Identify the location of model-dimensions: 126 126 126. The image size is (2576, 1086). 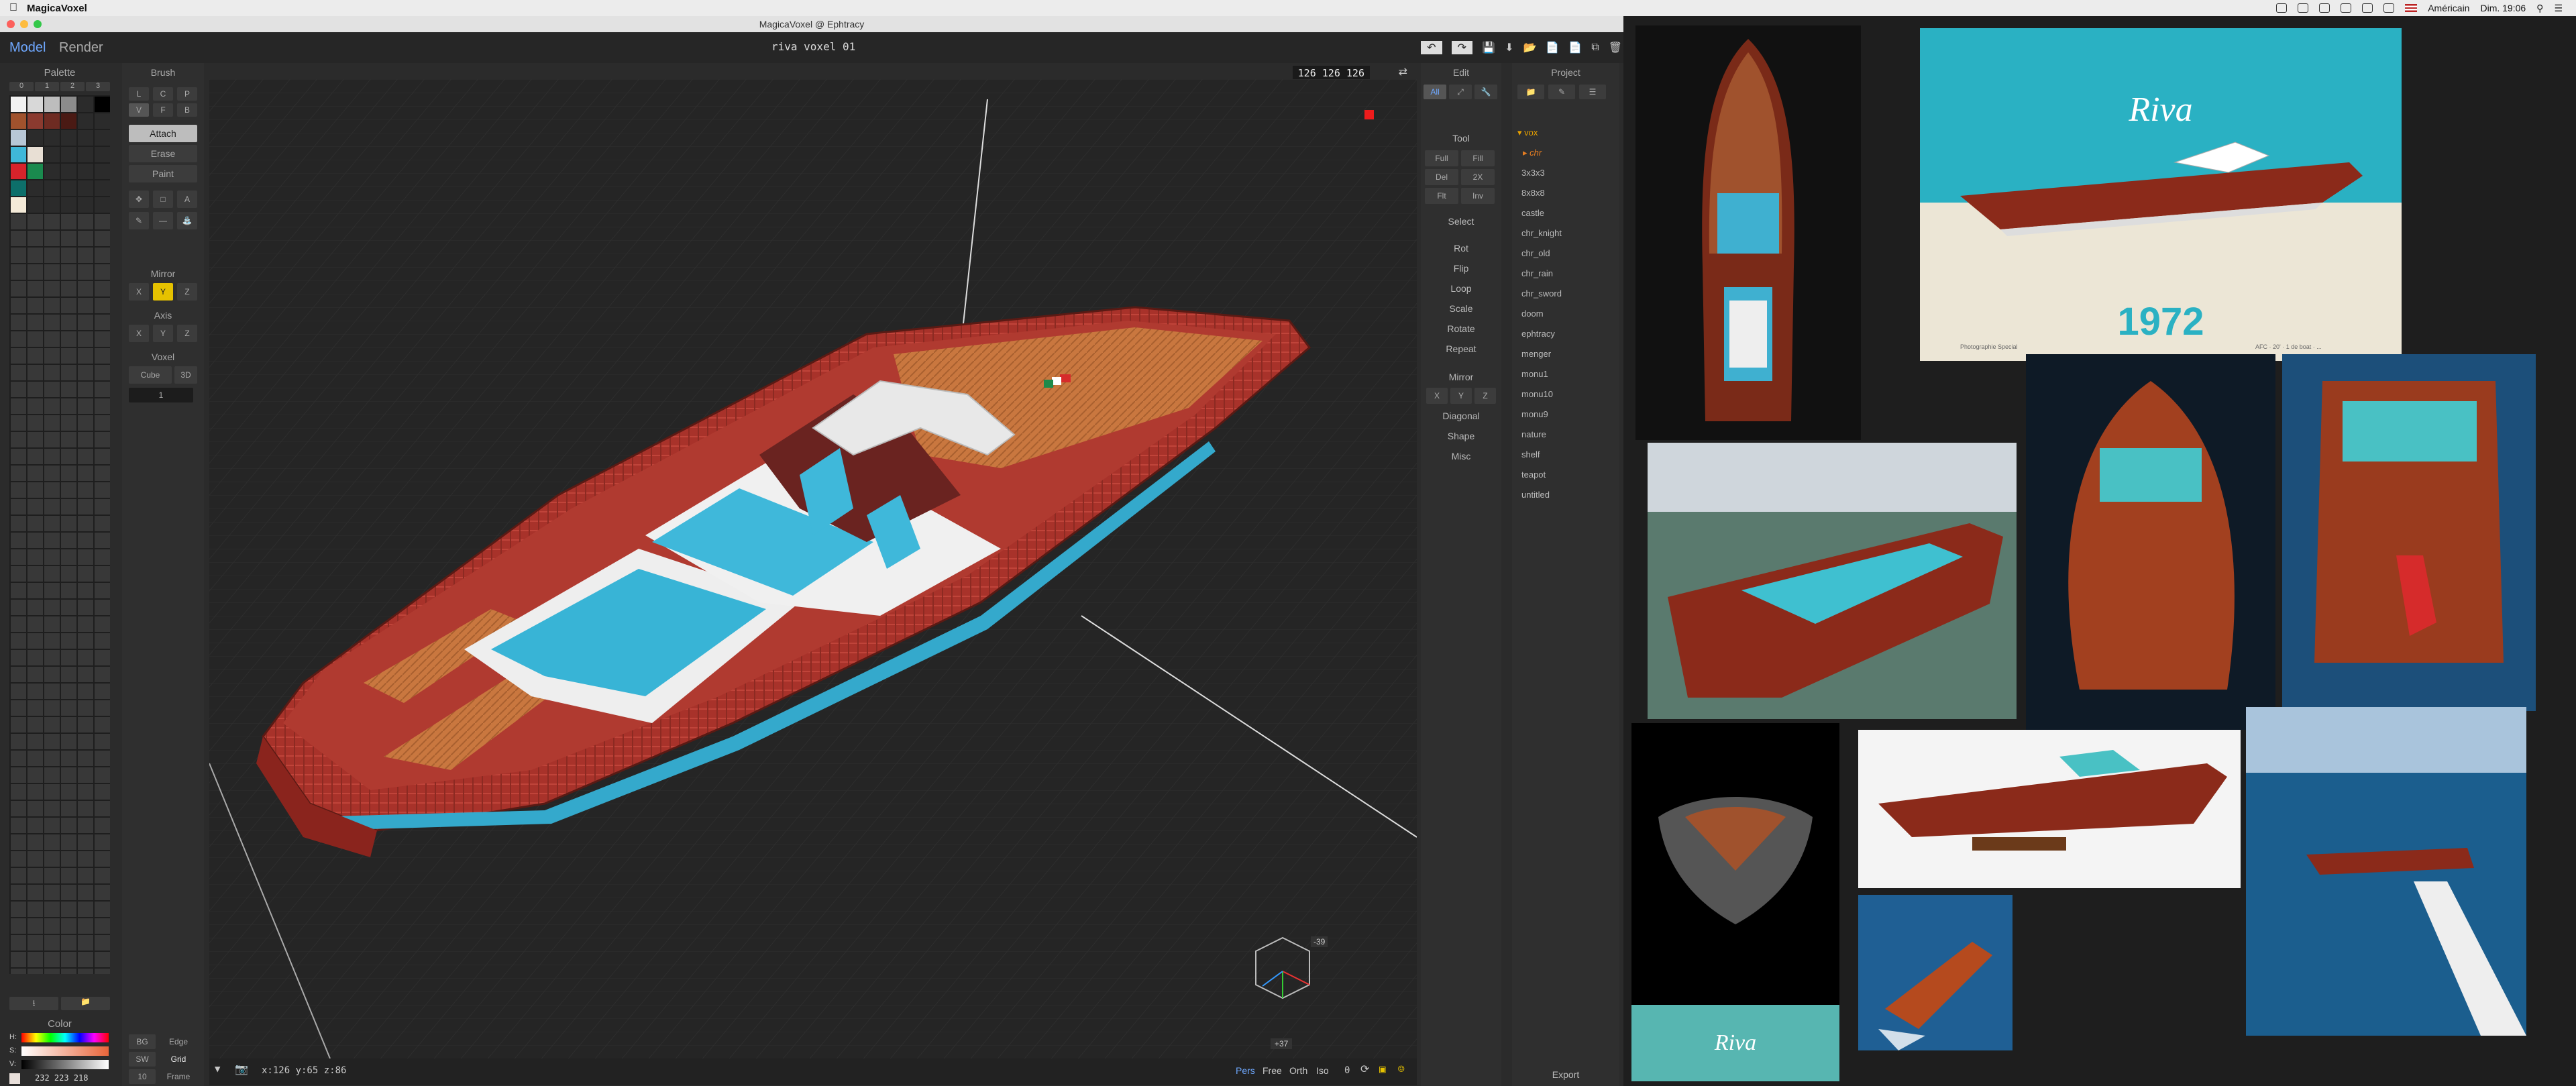
(1331, 73).